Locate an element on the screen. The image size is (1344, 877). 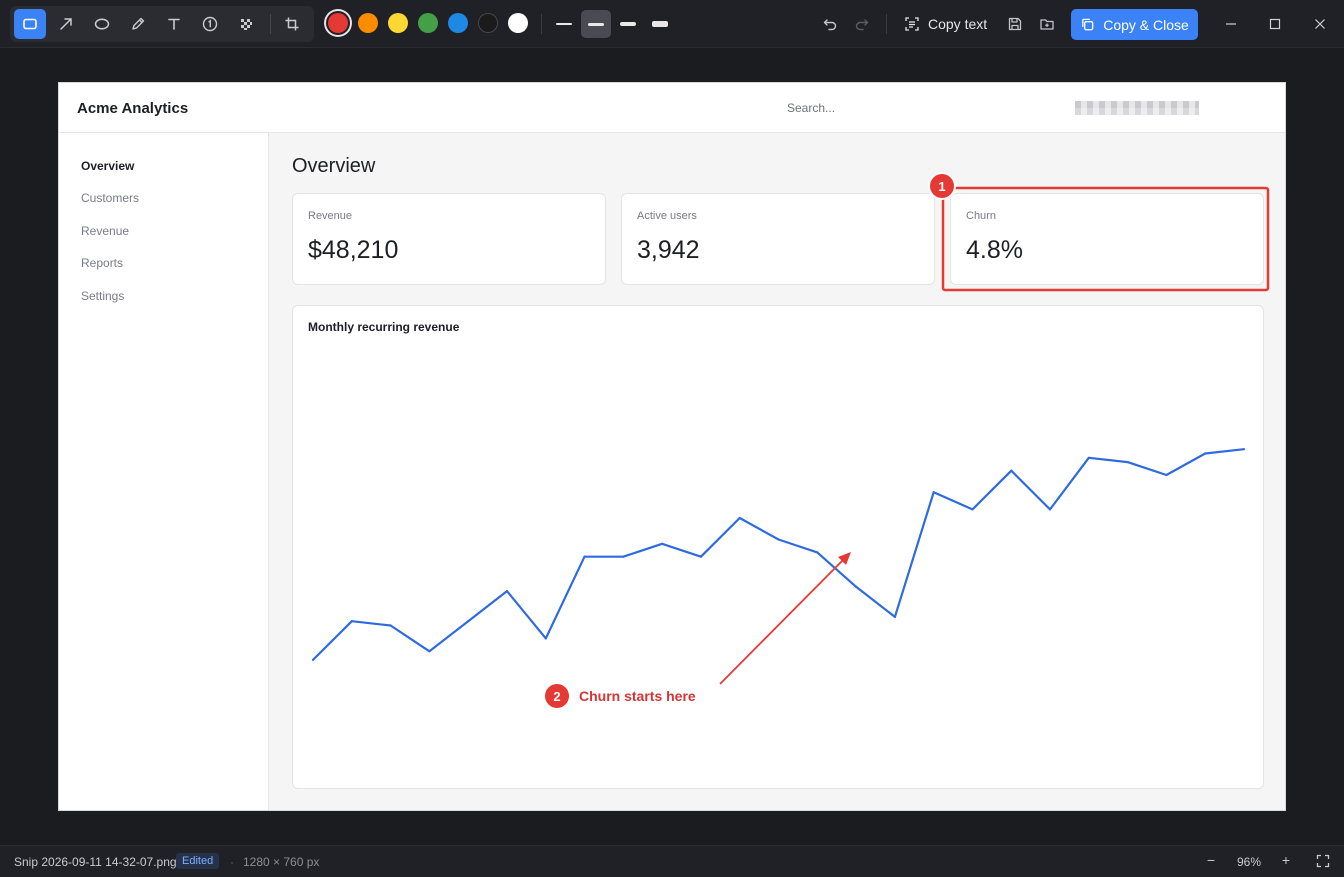
minimize-button is located at coordinates (1231, 24).